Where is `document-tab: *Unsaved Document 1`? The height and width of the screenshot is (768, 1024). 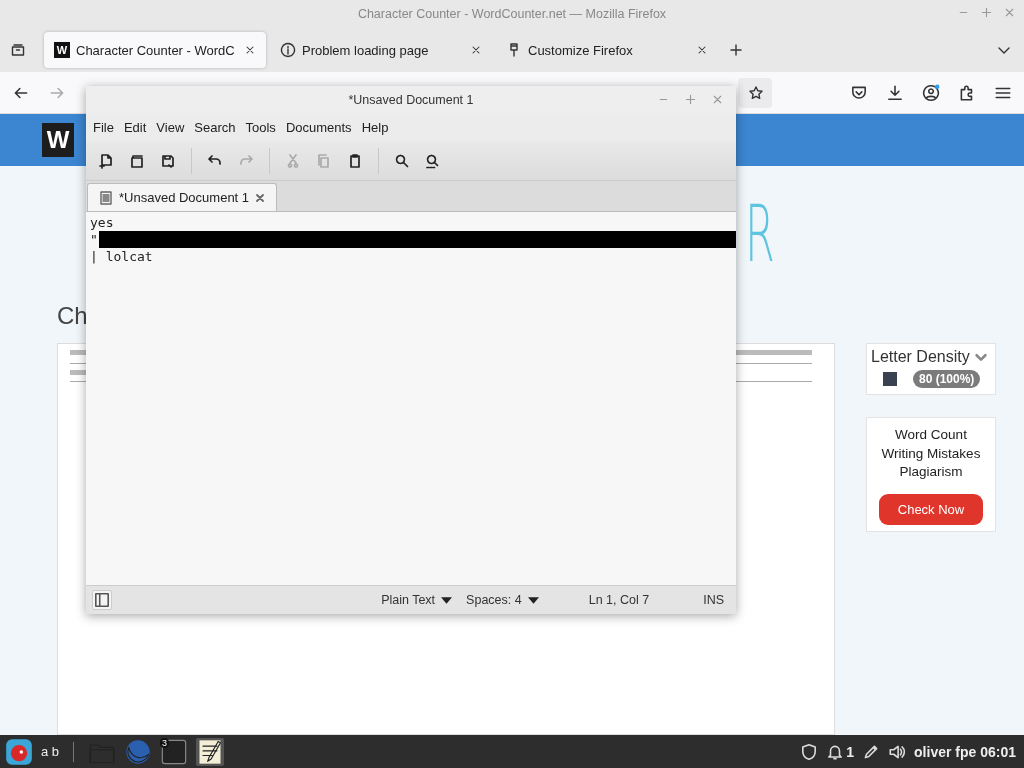 document-tab: *Unsaved Document 1 is located at coordinates (182, 197).